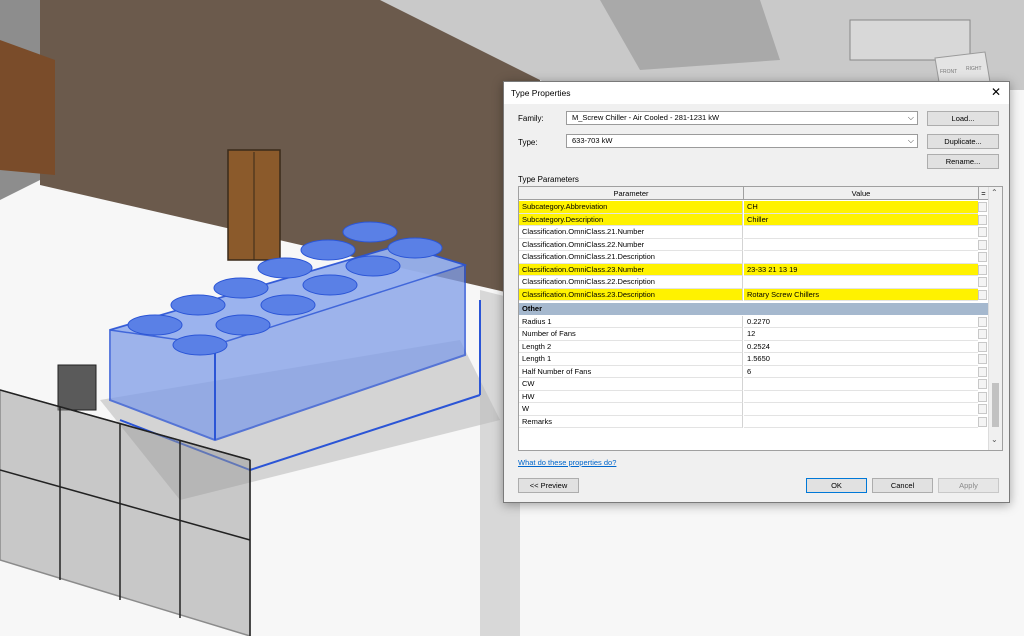 The height and width of the screenshot is (636, 1024). What do you see at coordinates (631, 334) in the screenshot?
I see `parameter-name: Number of Fans` at bounding box center [631, 334].